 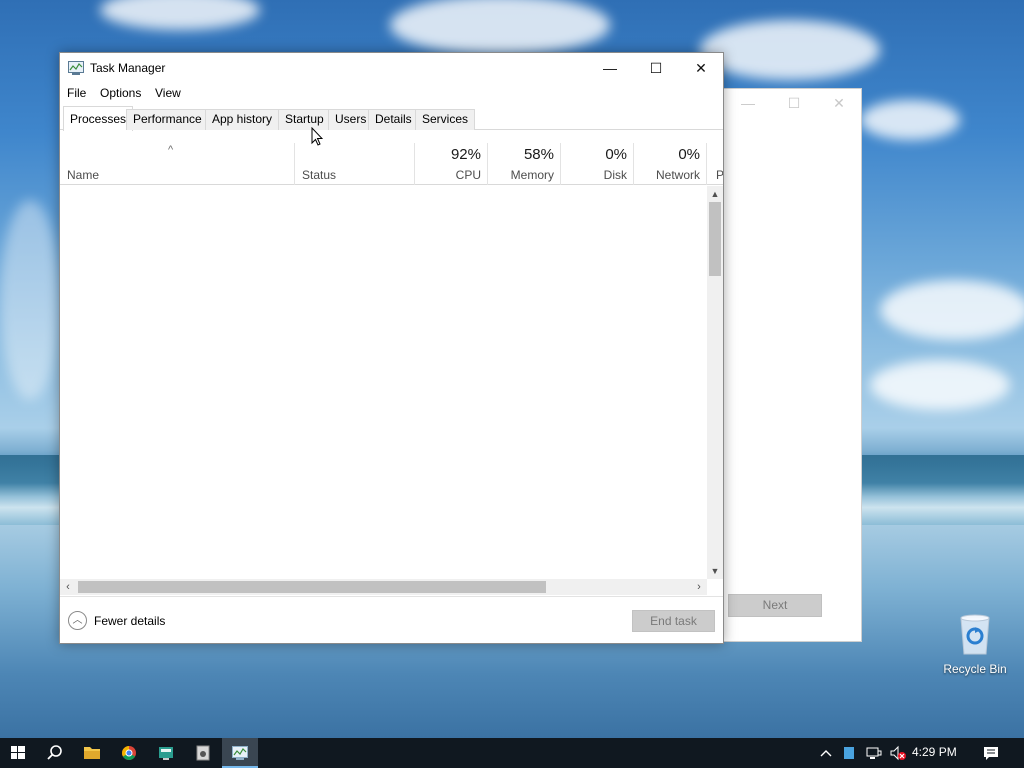 I want to click on network-percent: 0%, so click(x=689, y=154).